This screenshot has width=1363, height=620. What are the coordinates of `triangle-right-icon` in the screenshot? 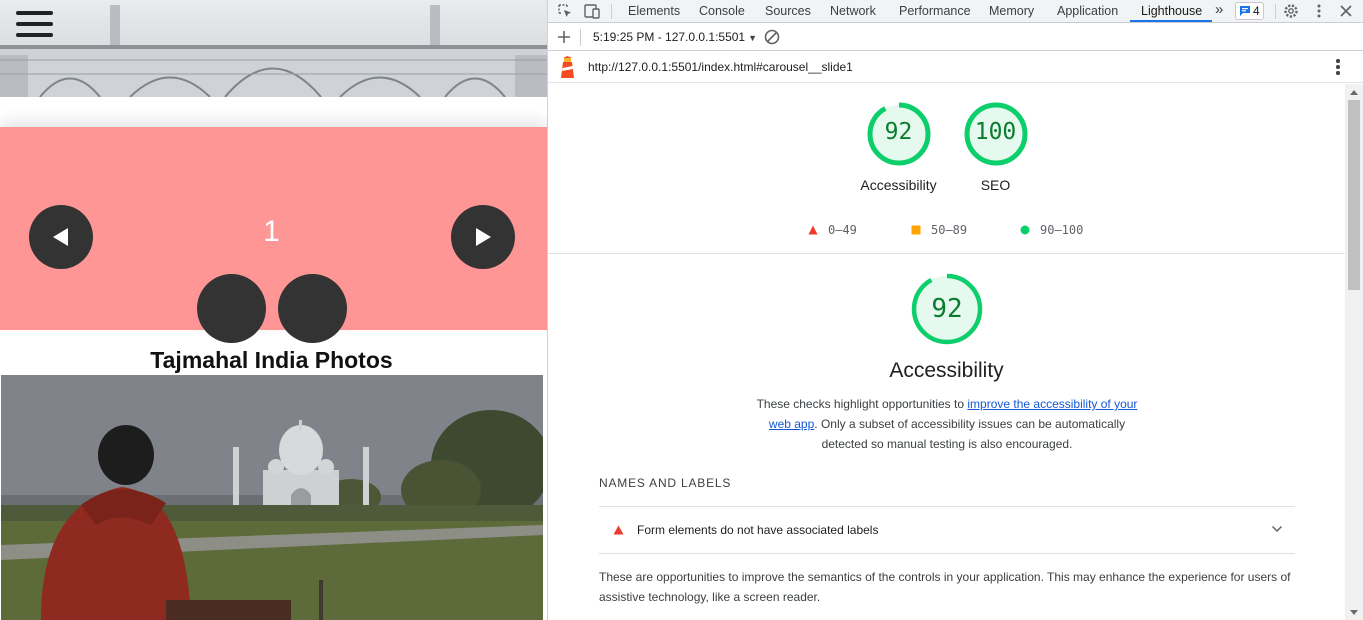 It's located at (483, 237).